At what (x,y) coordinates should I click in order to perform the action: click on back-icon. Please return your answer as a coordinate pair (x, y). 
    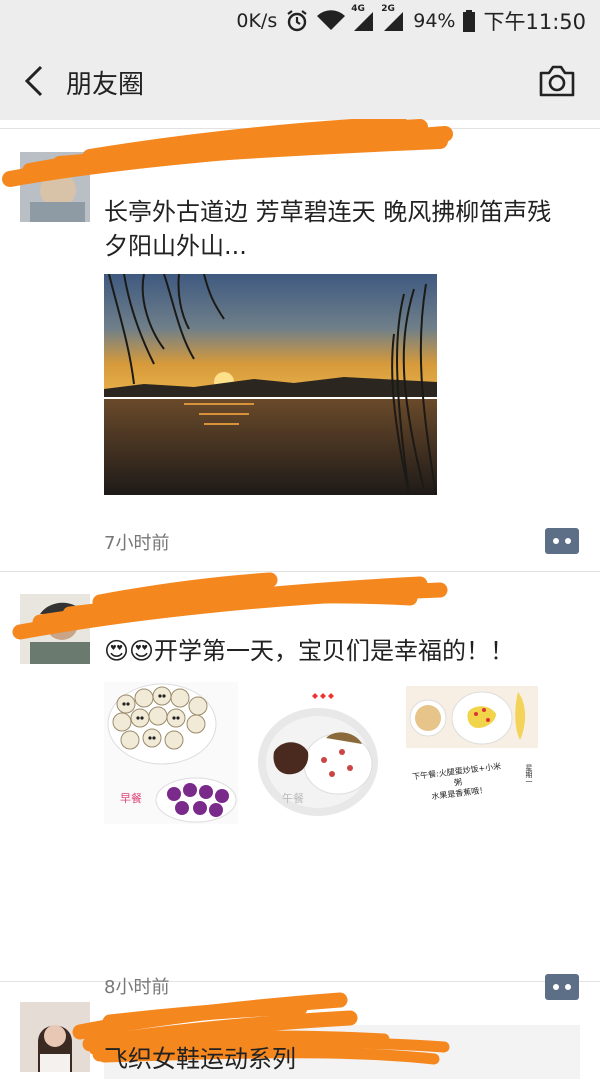
    Looking at the image, I should click on (34, 81).